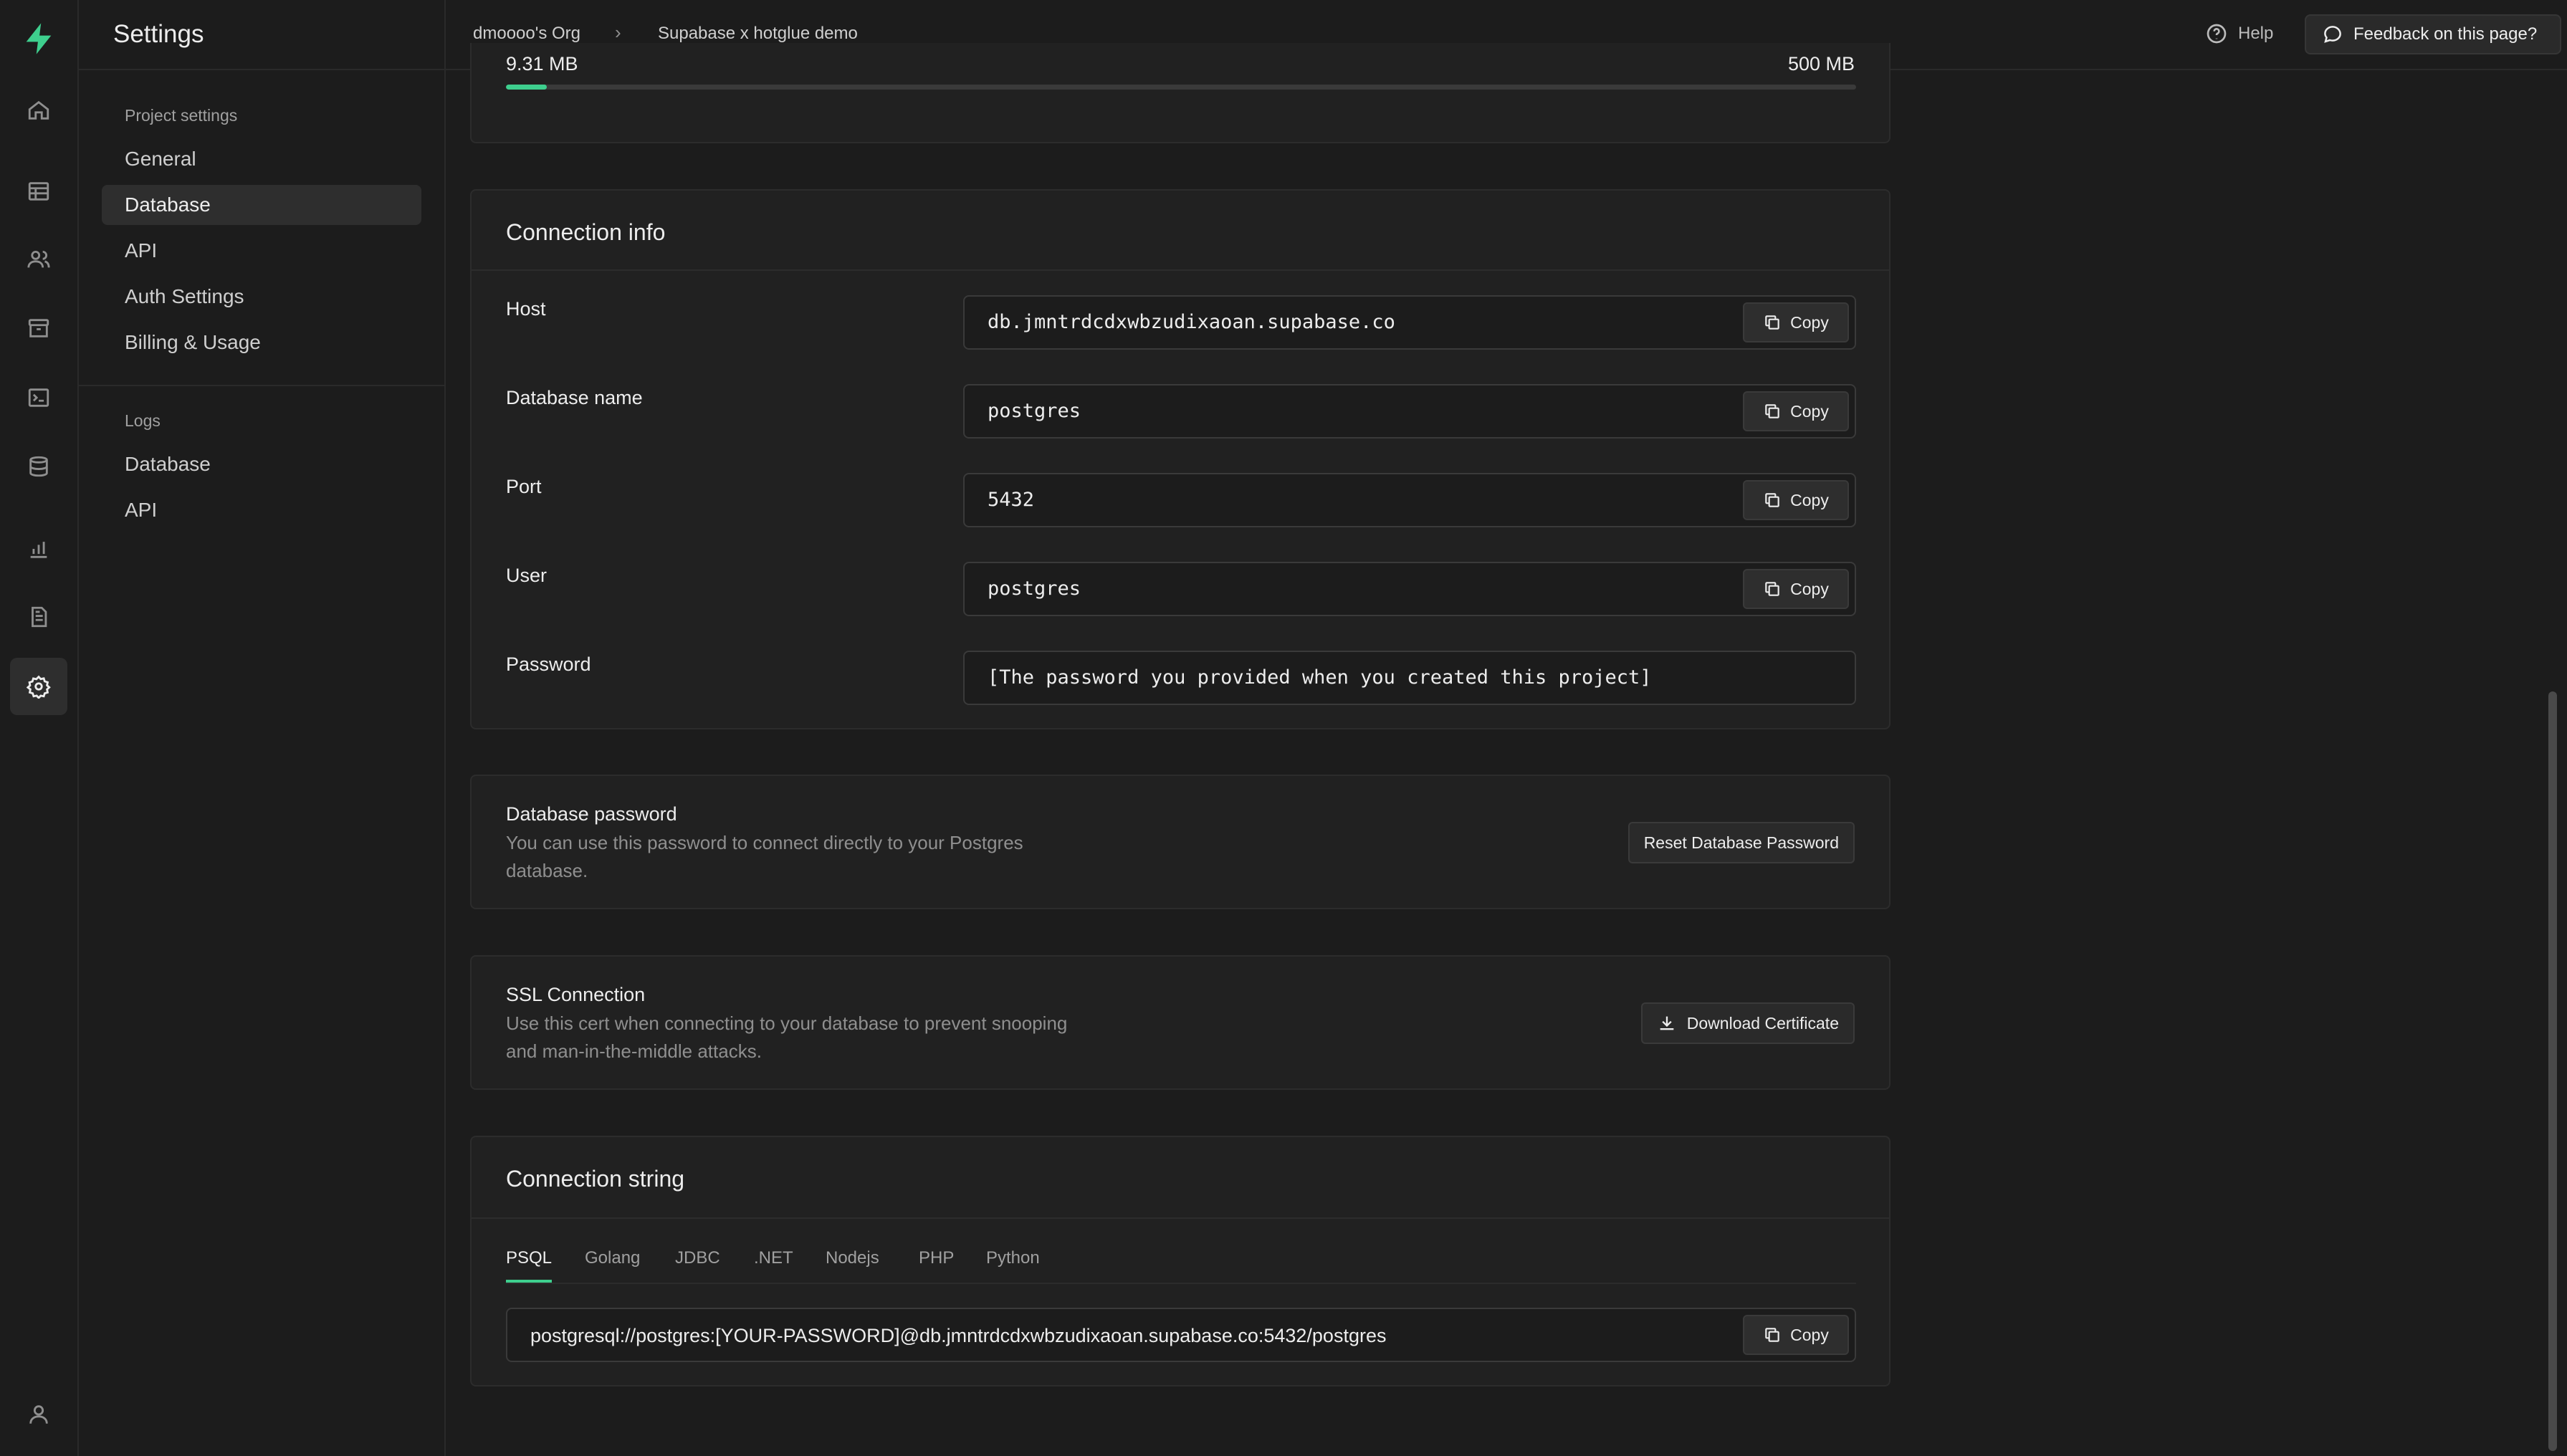 Image resolution: width=2567 pixels, height=1456 pixels. I want to click on connection-info-title: Connection info, so click(586, 232).